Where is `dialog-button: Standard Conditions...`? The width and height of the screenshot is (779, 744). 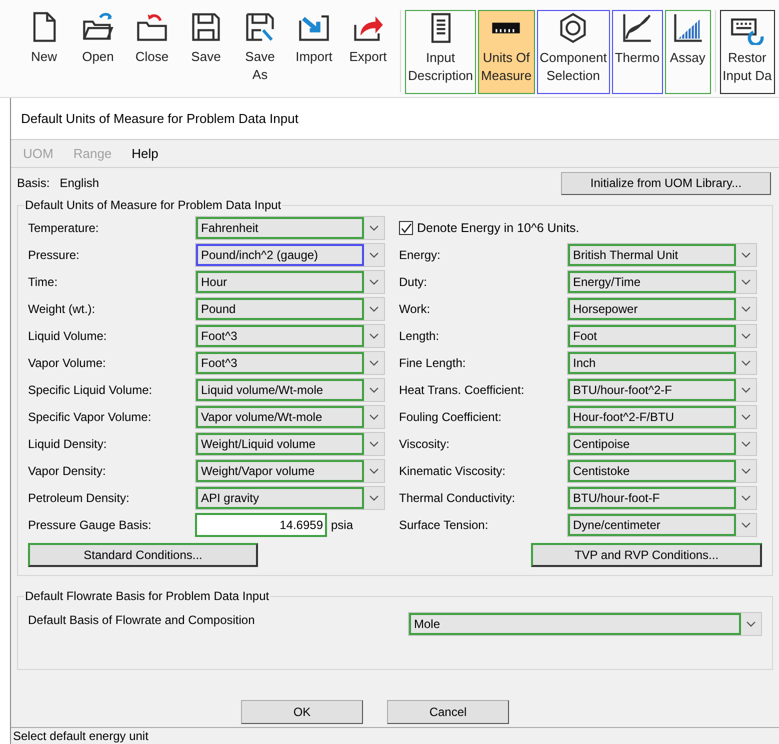 dialog-button: Standard Conditions... is located at coordinates (143, 555).